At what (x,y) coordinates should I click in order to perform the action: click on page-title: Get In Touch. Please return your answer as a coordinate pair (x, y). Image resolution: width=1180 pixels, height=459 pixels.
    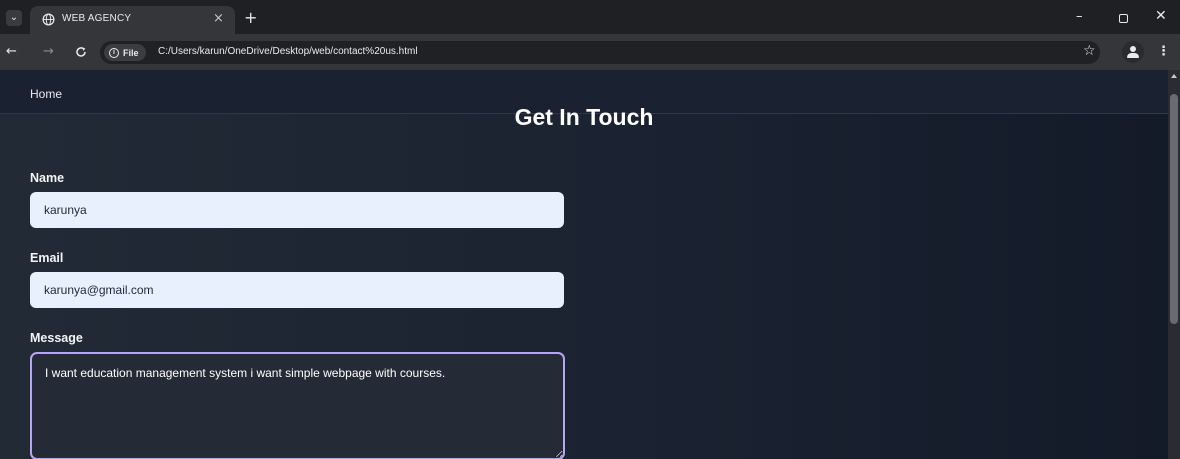
    Looking at the image, I should click on (584, 117).